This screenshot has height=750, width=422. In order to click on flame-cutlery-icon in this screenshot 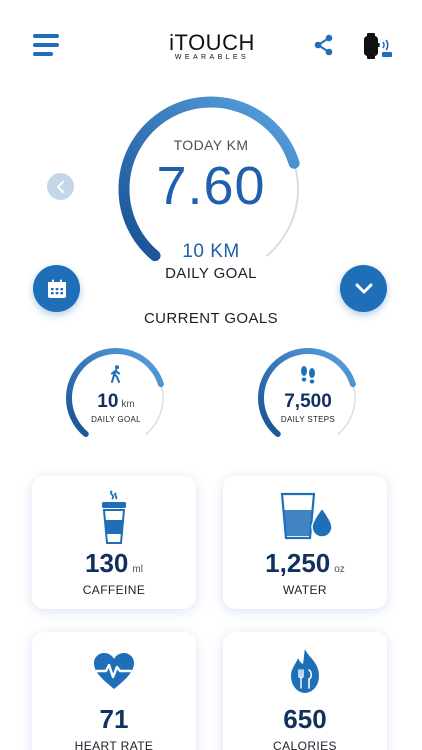, I will do `click(305, 673)`.